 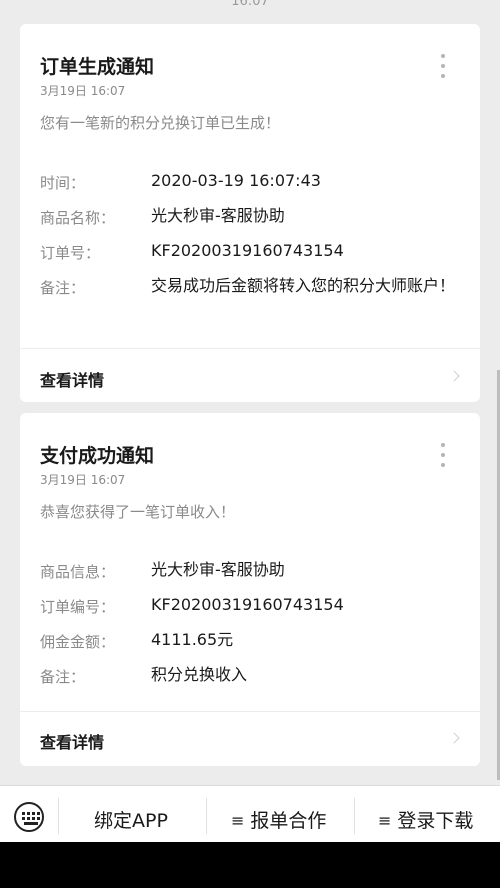 I want to click on field-label-time: 时间：, so click(x=63, y=183).